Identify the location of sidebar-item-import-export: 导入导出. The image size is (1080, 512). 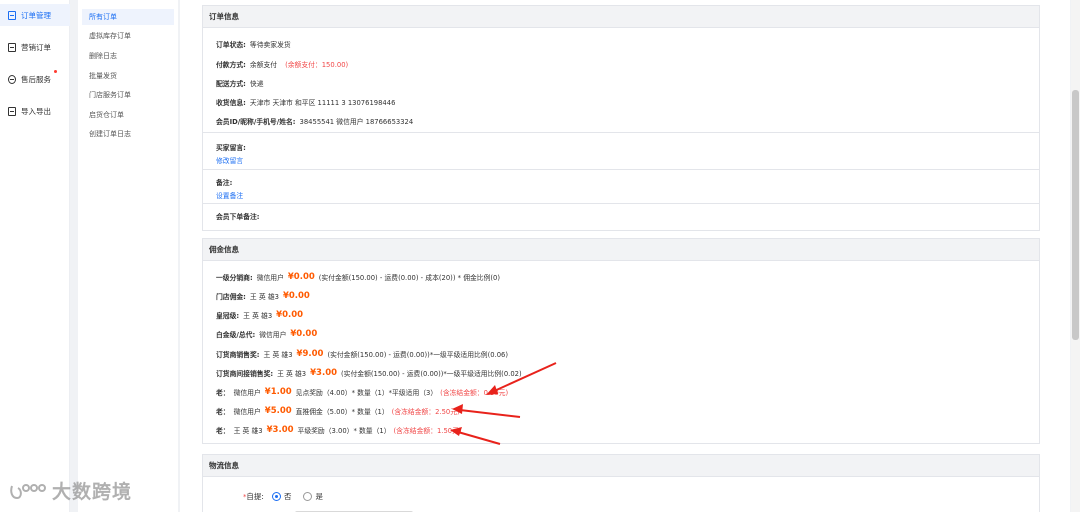
(35, 111).